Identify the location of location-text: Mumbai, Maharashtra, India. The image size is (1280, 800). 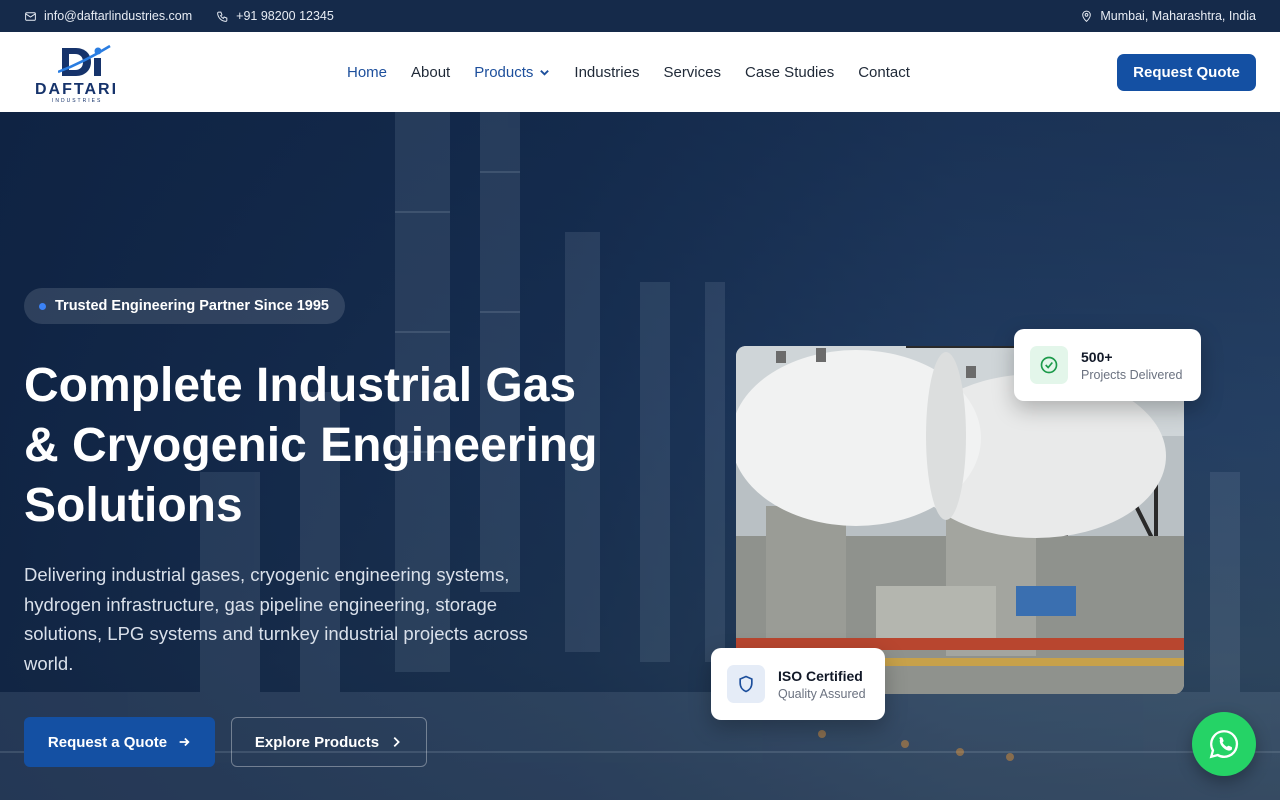
(1178, 16).